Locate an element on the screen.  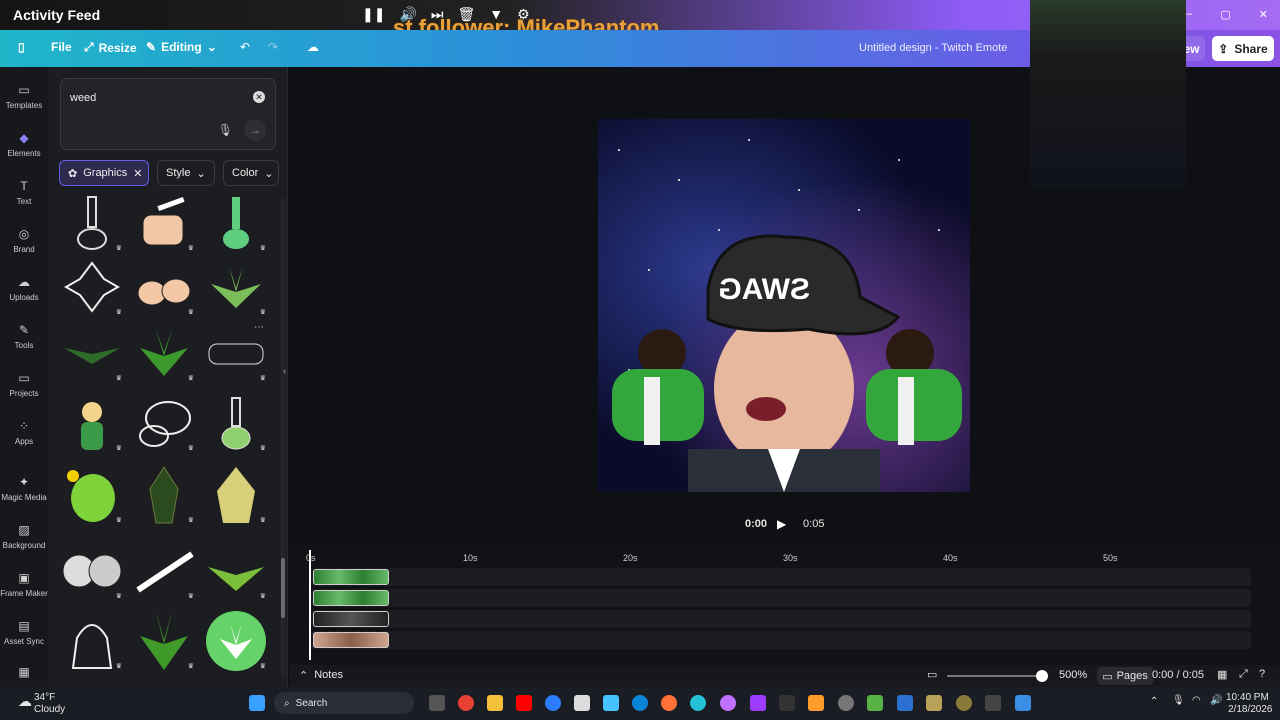
store-icon is located at coordinates (582, 703).